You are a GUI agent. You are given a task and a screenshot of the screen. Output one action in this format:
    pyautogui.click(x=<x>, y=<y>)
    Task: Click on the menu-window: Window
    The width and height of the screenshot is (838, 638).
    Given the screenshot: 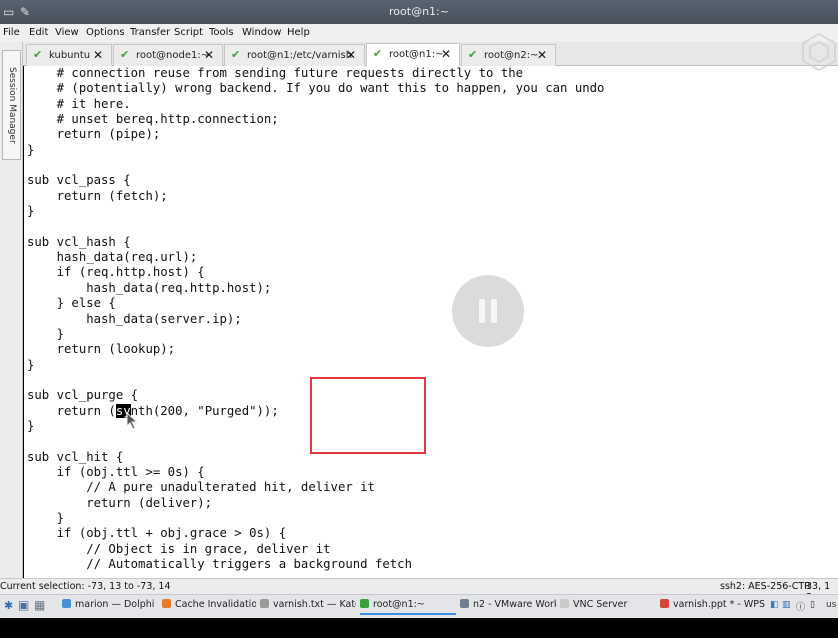 What is the action you would take?
    pyautogui.click(x=261, y=32)
    